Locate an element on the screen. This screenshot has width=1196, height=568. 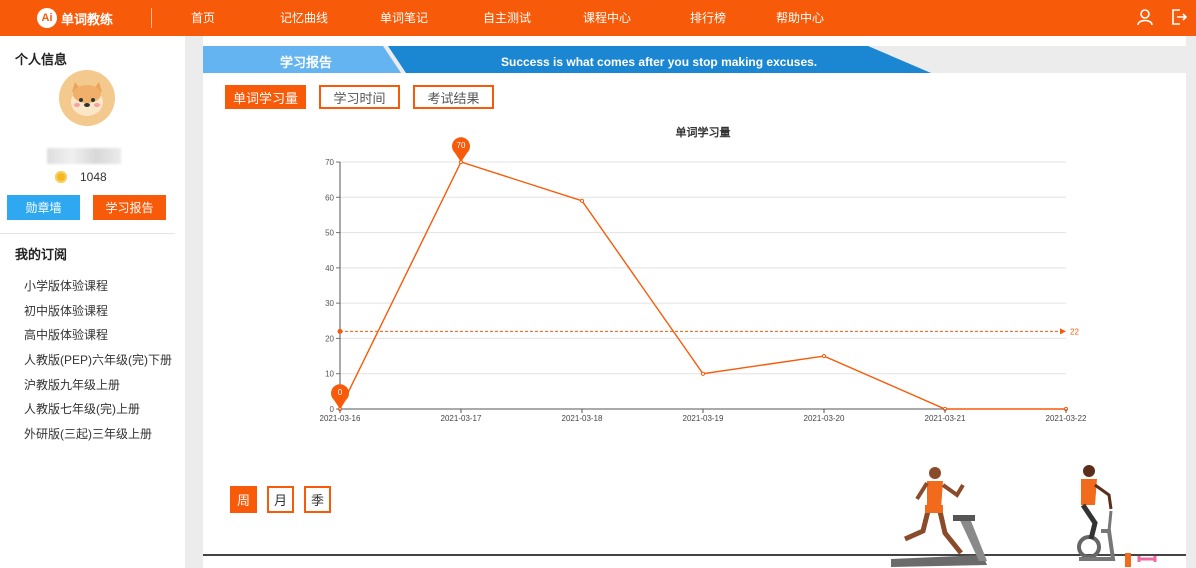
subscription-item: 外研版(三起)三年级上册 is located at coordinates (88, 433).